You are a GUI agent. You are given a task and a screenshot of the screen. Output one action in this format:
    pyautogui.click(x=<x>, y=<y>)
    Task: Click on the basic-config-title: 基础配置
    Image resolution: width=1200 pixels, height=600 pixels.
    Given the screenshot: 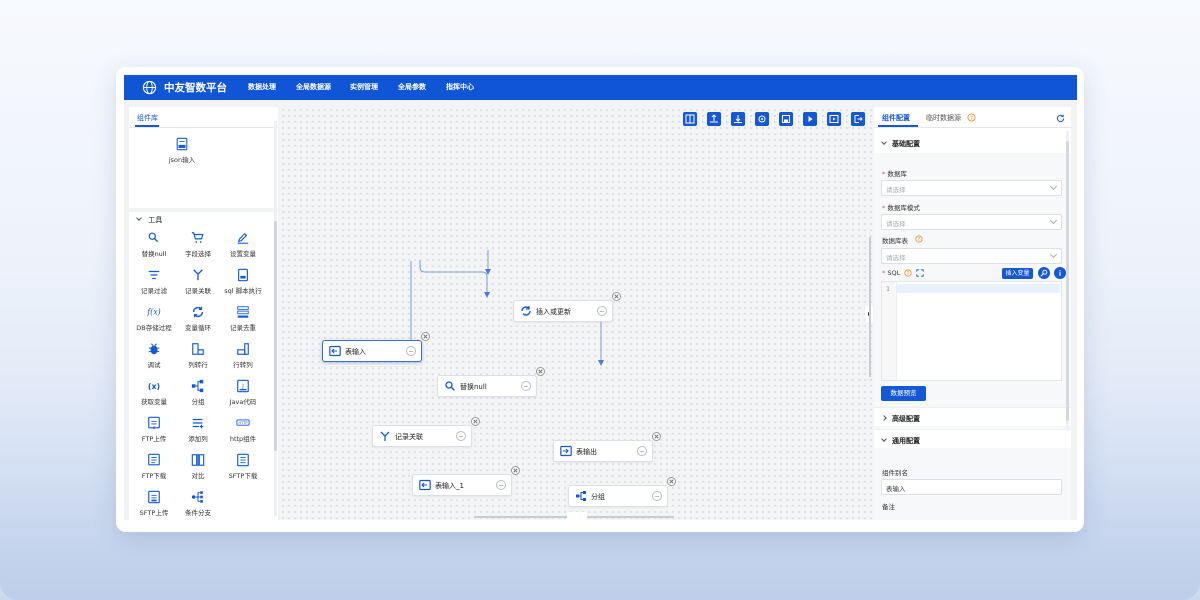 What is the action you would take?
    pyautogui.click(x=900, y=144)
    